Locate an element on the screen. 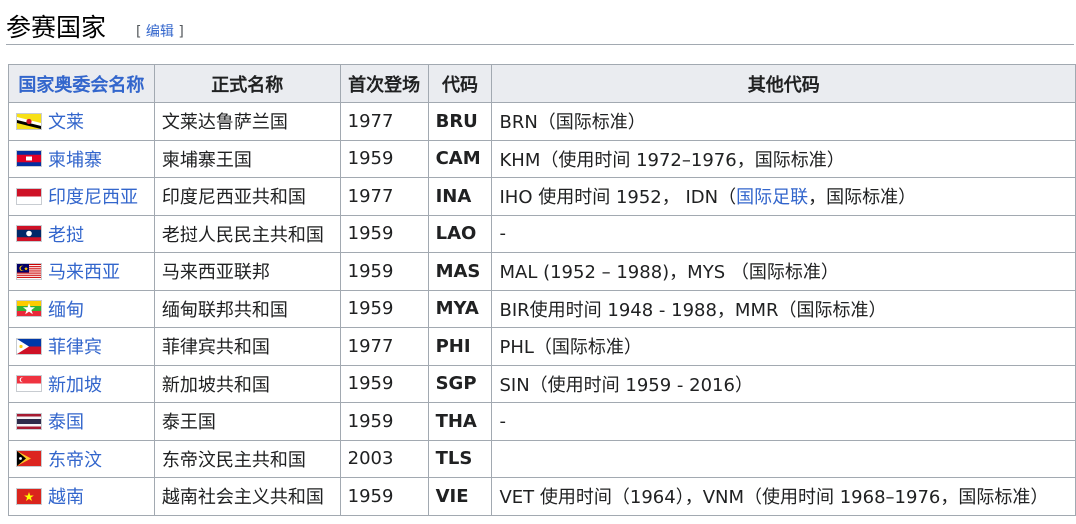 The width and height of the screenshot is (1076, 524). cell-noc-name: 越南 is located at coordinates (81, 496).